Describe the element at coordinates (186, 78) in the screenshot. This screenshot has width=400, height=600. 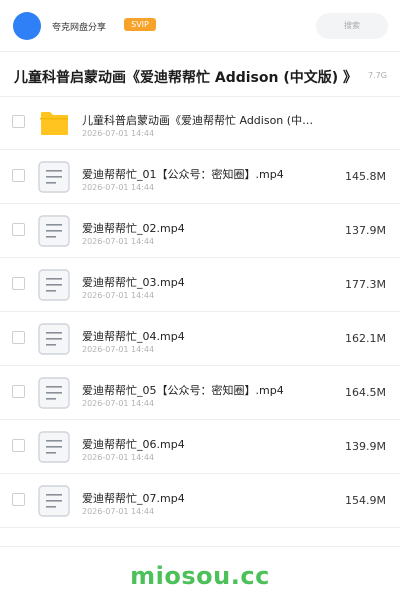
I see `folder-title: 儿童科普启蒙动画《爱迪帮帮忙 Addison (中文版) 》` at that location.